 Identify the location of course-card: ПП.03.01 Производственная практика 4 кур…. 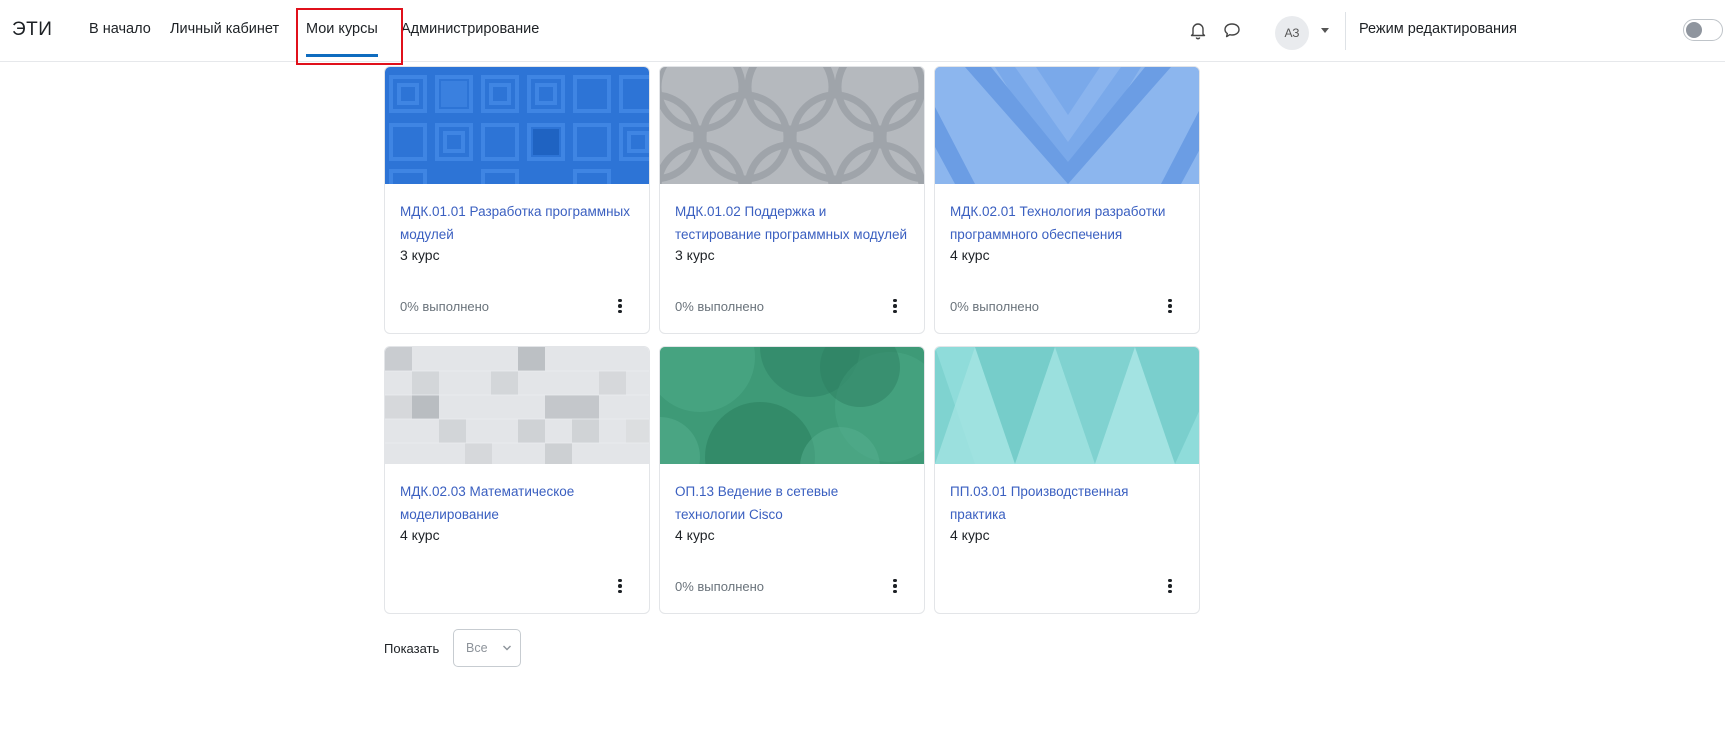
(1067, 480).